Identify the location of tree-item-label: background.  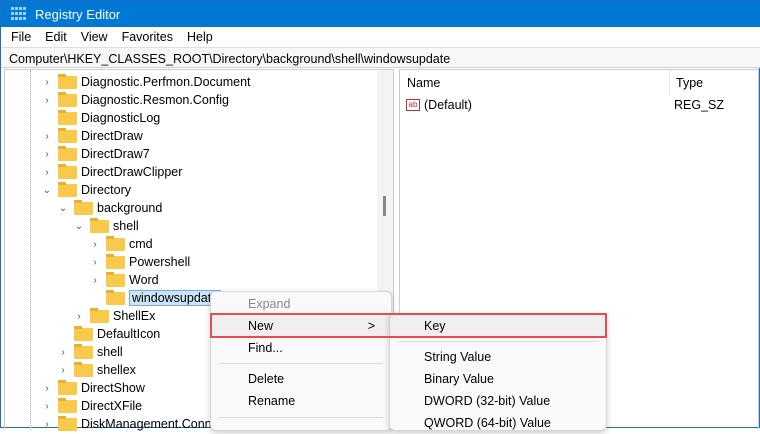
(130, 208).